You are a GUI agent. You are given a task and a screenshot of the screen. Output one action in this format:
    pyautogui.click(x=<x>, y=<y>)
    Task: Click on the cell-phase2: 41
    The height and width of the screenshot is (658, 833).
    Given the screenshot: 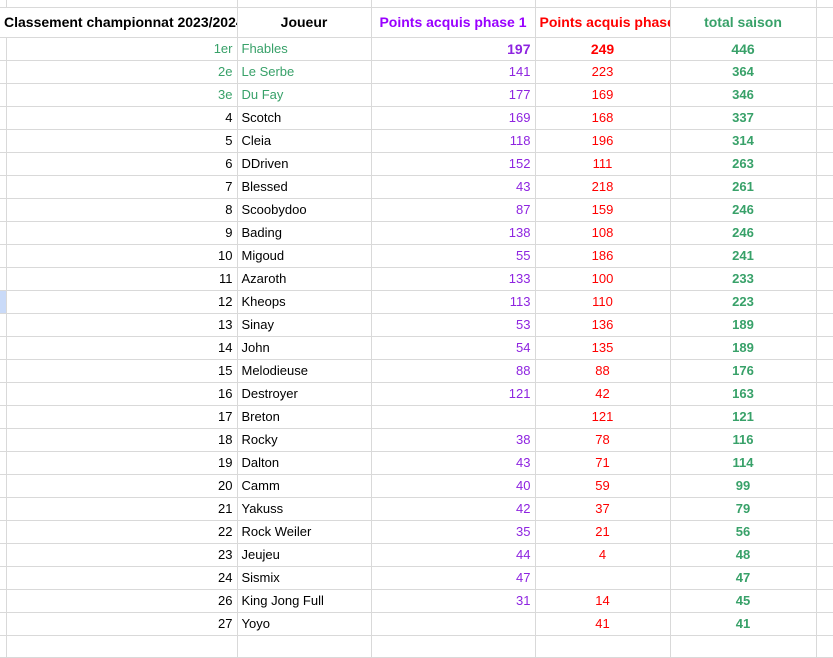 What is the action you would take?
    pyautogui.click(x=603, y=624)
    